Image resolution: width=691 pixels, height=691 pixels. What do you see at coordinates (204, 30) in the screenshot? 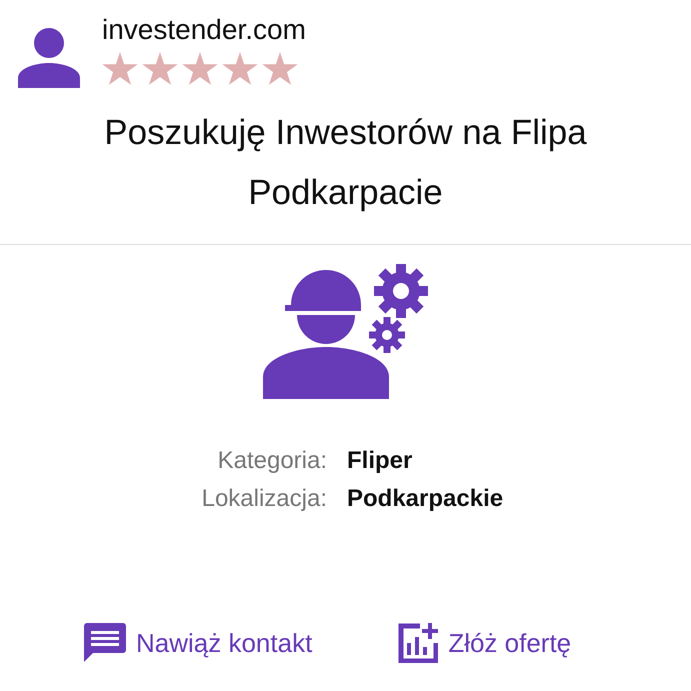
I see `site-name: investender.com` at bounding box center [204, 30].